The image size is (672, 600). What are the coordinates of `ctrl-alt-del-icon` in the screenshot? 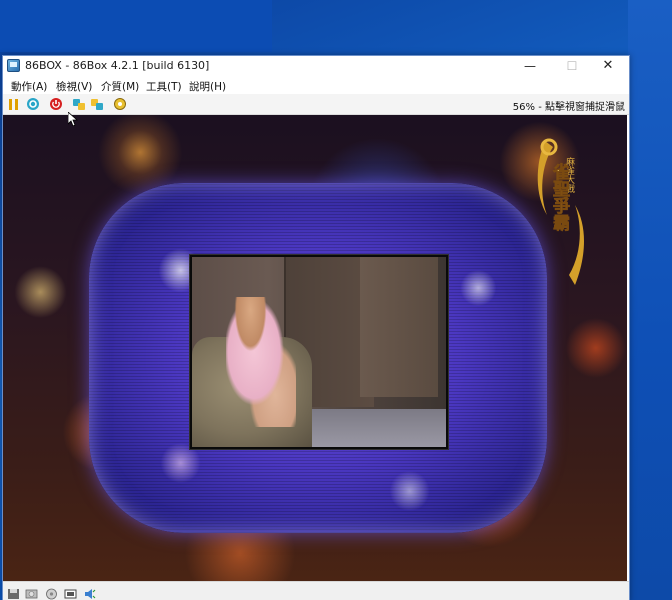 It's located at (79, 104).